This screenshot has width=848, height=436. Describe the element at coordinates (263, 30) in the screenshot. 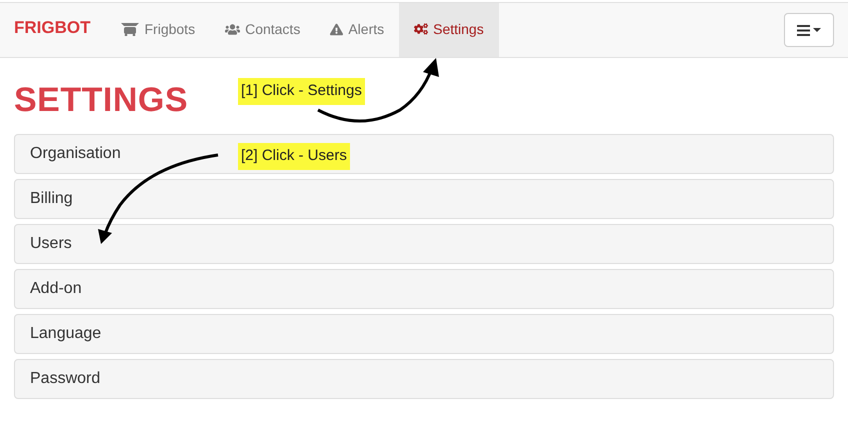

I see `nav-tab: Contacts` at that location.